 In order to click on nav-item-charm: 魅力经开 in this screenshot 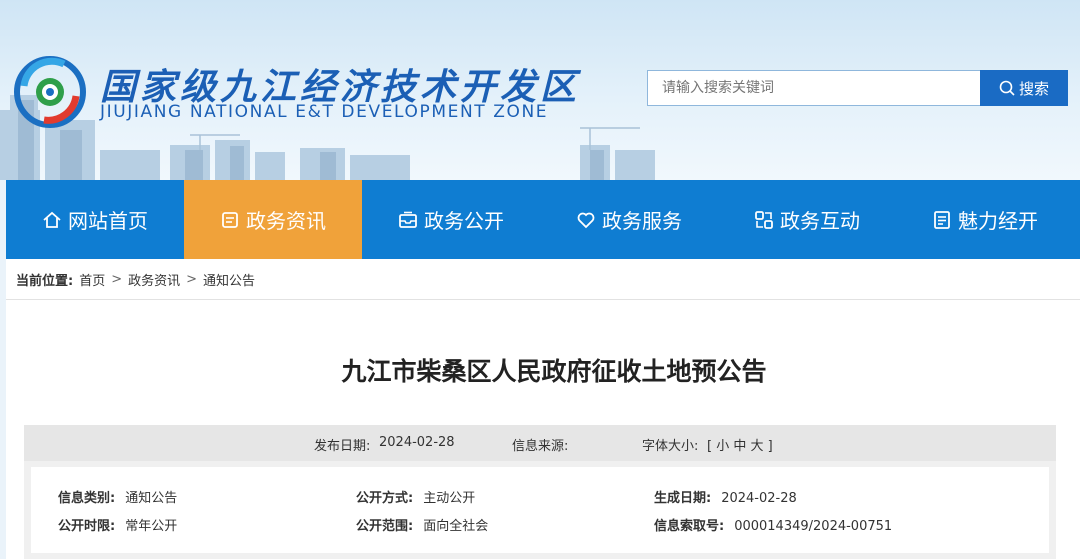, I will do `click(985, 219)`.